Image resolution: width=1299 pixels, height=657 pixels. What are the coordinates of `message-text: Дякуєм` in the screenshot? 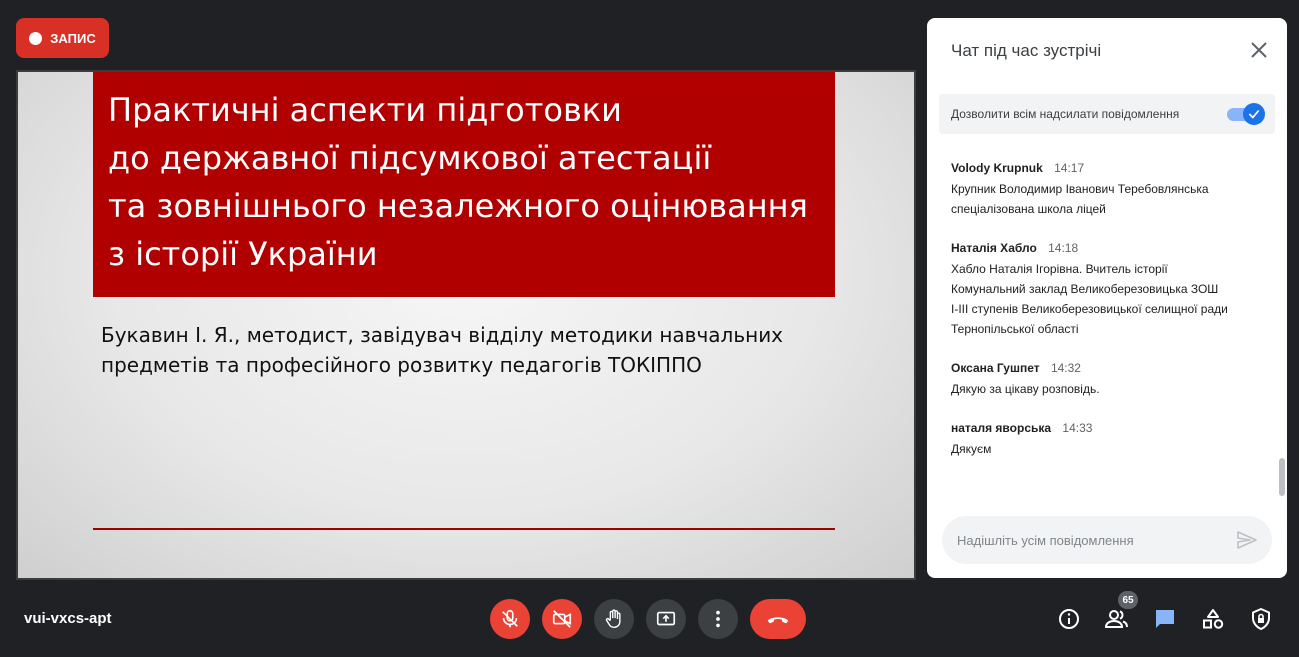 It's located at (971, 449).